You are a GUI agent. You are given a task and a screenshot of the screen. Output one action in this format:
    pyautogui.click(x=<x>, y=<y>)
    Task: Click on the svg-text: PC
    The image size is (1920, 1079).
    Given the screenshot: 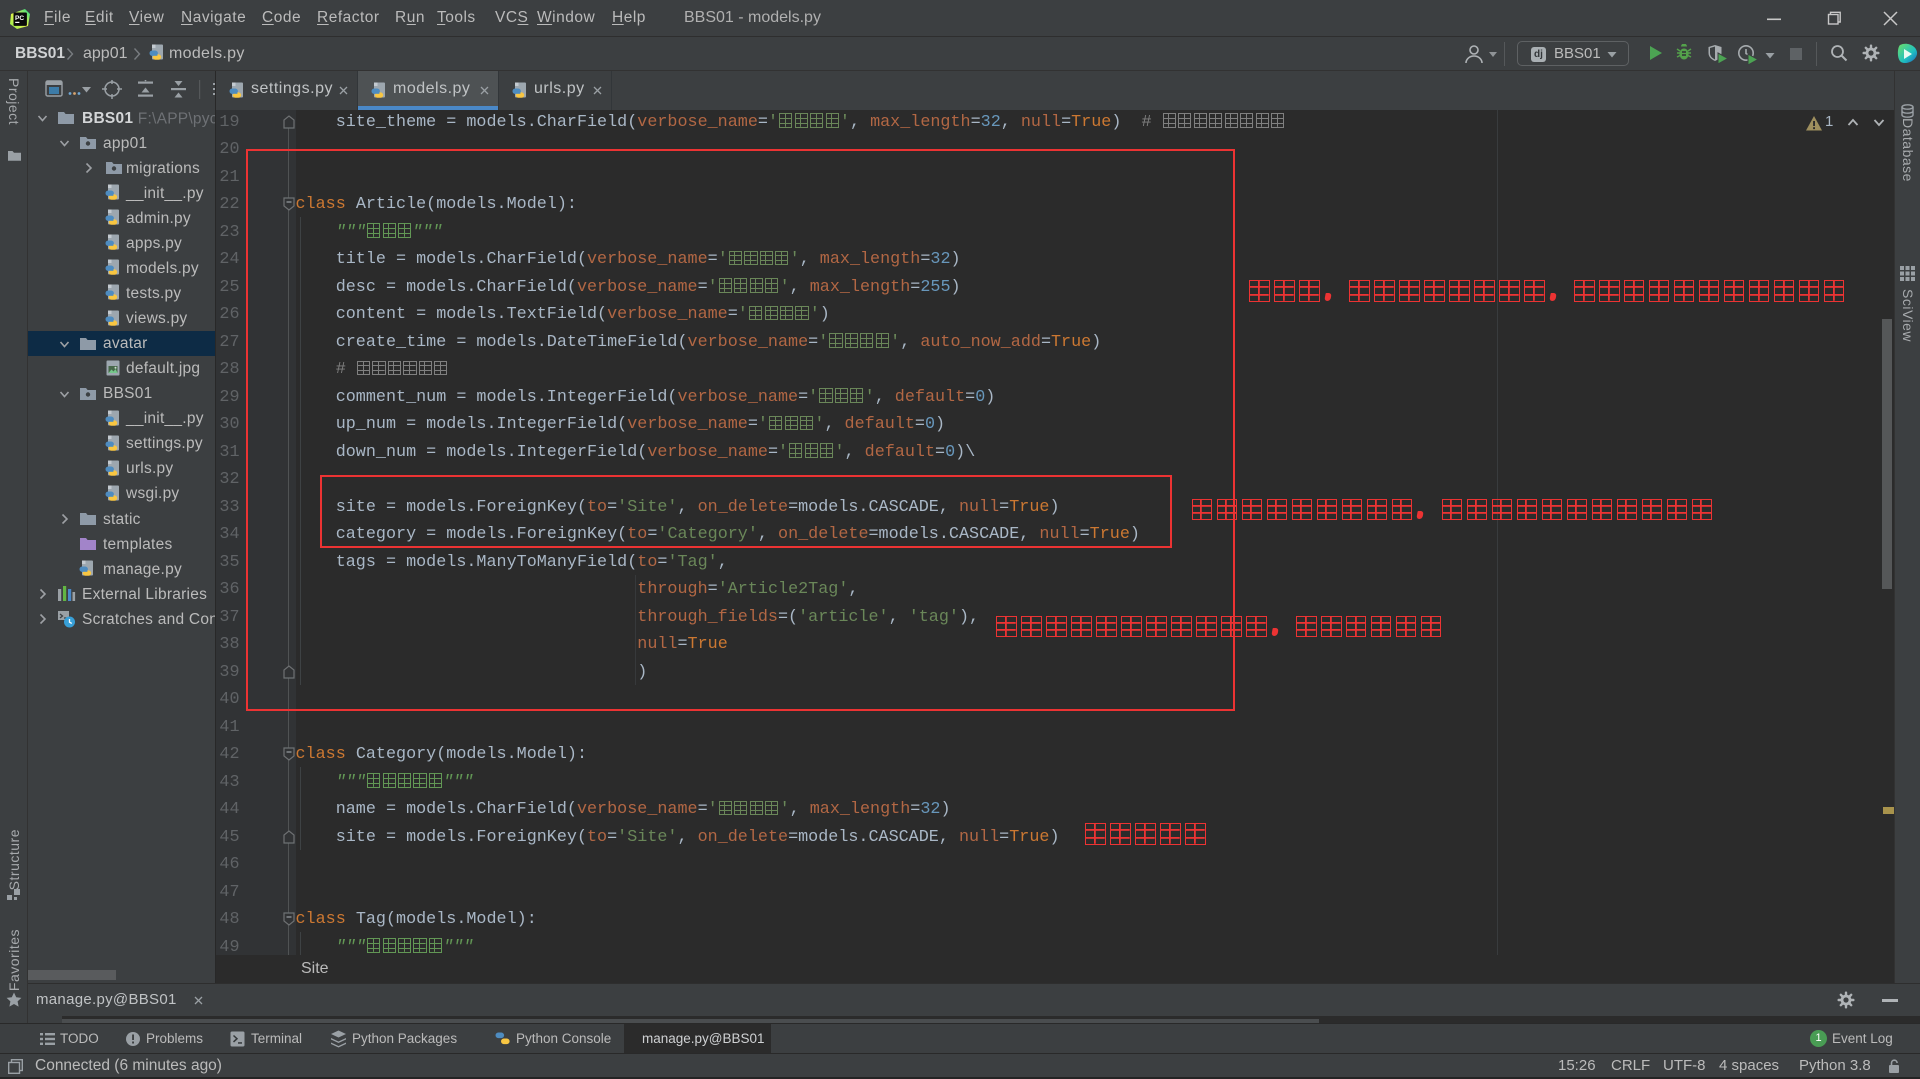 What is the action you would take?
    pyautogui.click(x=19, y=18)
    